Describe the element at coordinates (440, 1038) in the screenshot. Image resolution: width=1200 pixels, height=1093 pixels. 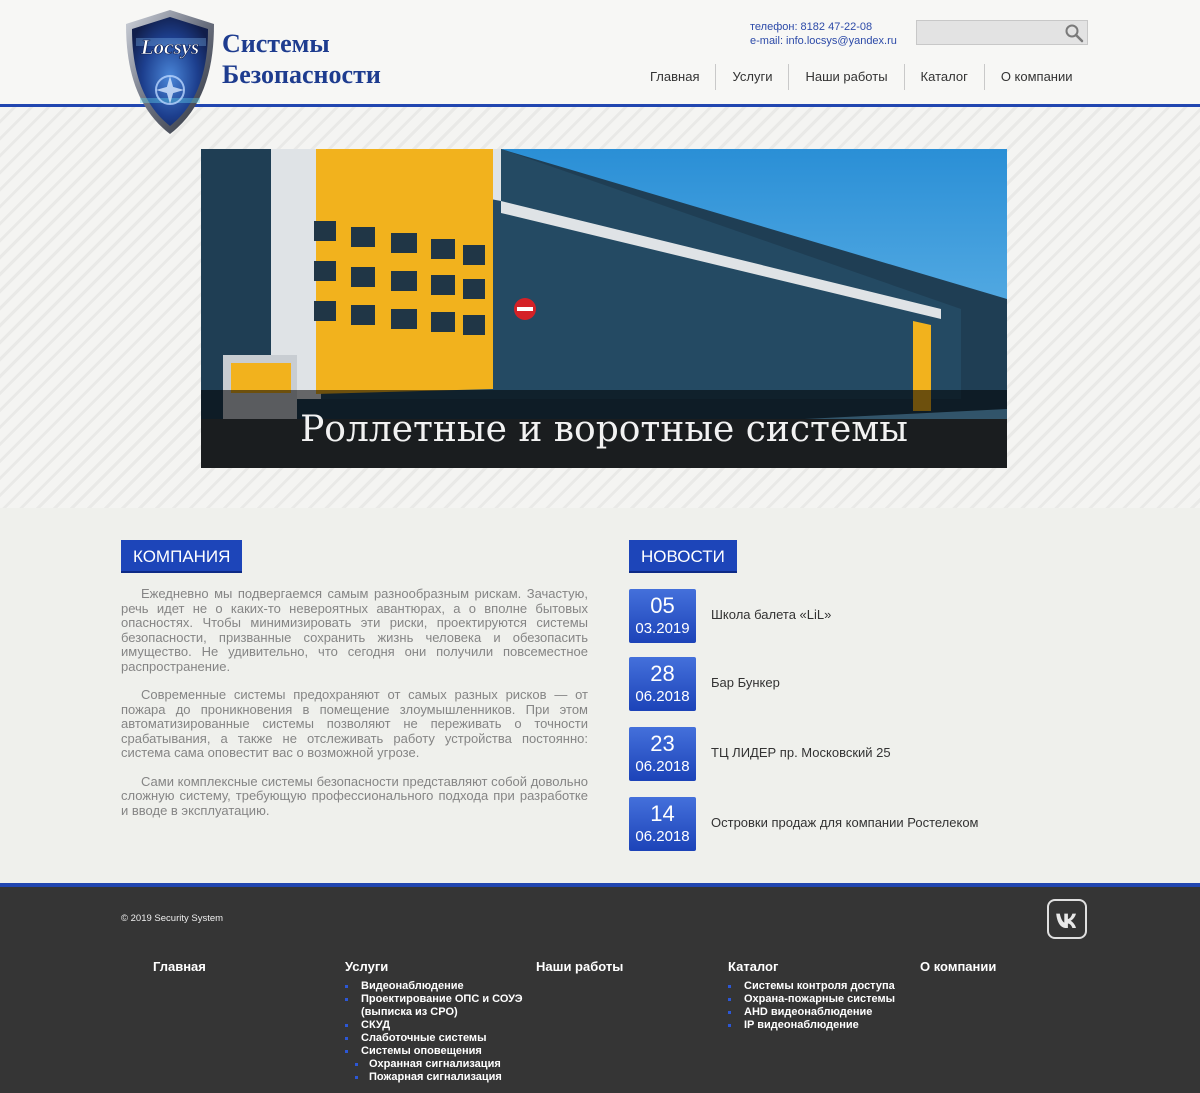
I see `footer-list-item: Слаботочные системы` at that location.